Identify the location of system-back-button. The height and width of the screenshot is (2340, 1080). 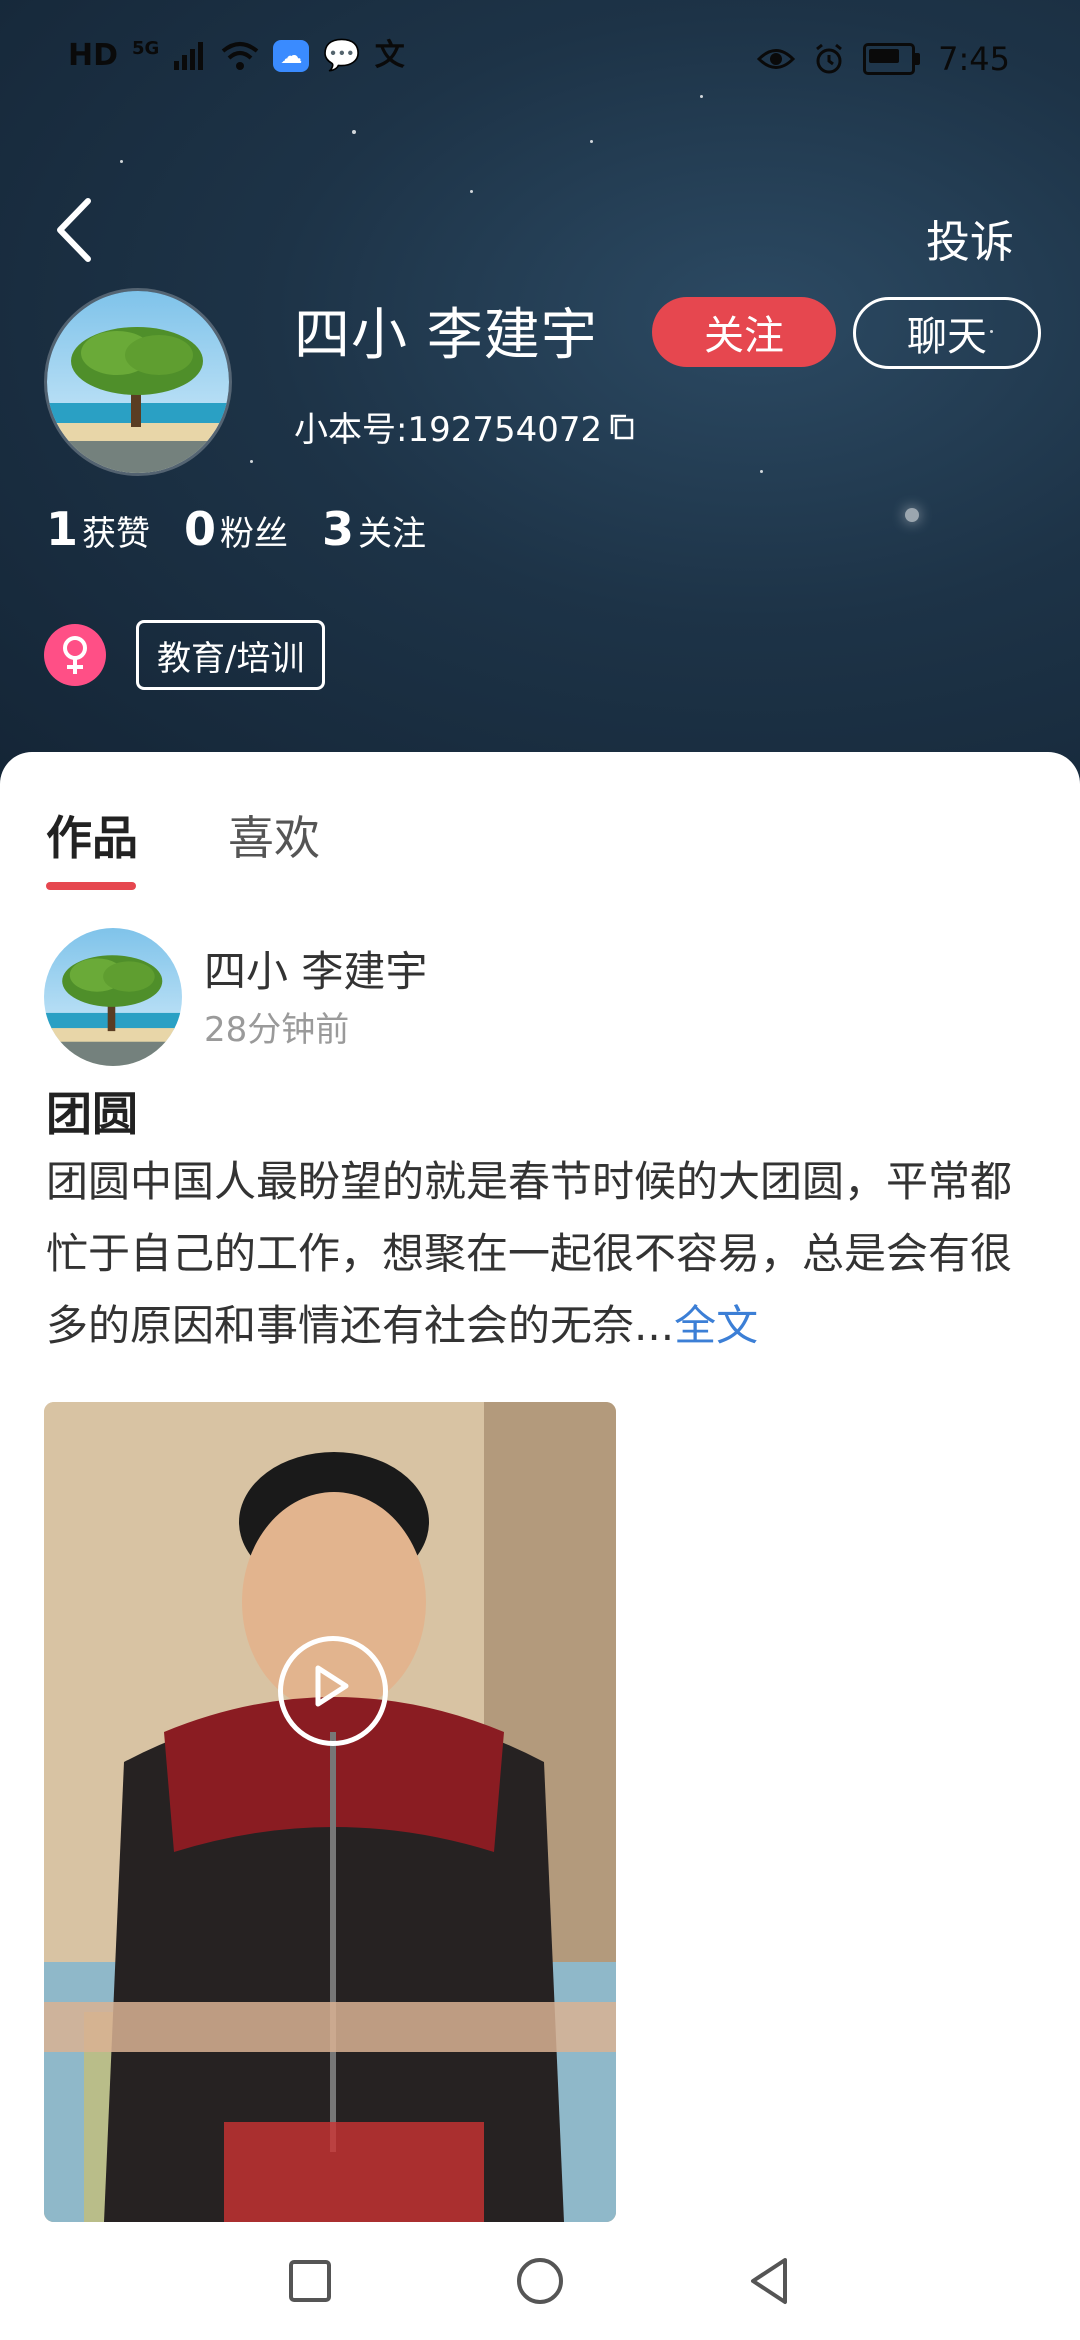
(770, 2281).